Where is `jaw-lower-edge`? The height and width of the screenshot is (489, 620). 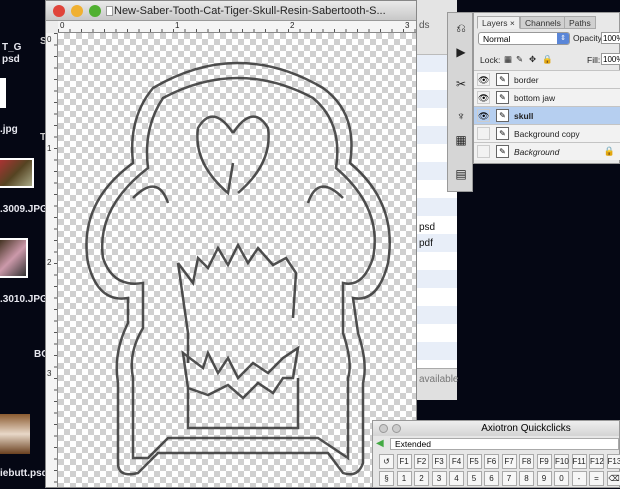
jaw-lower-edge is located at coordinates (243, 403).